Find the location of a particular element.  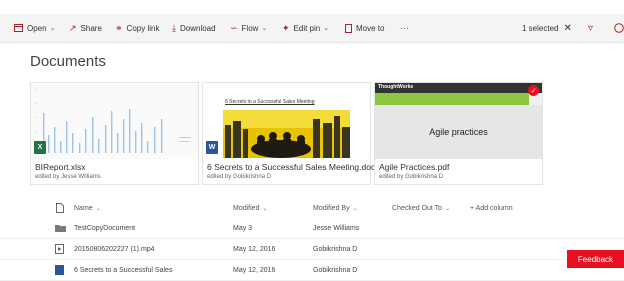

file-thumbnail is located at coordinates (114, 121).